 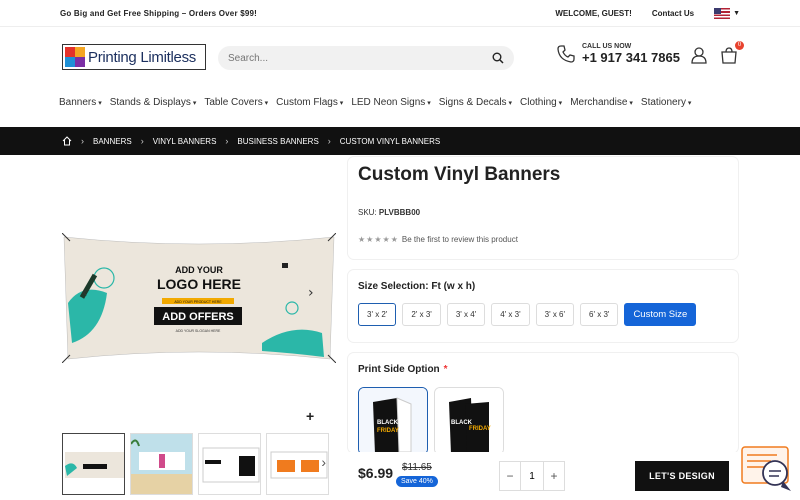 What do you see at coordinates (767, 469) in the screenshot?
I see `chat-support-icon` at bounding box center [767, 469].